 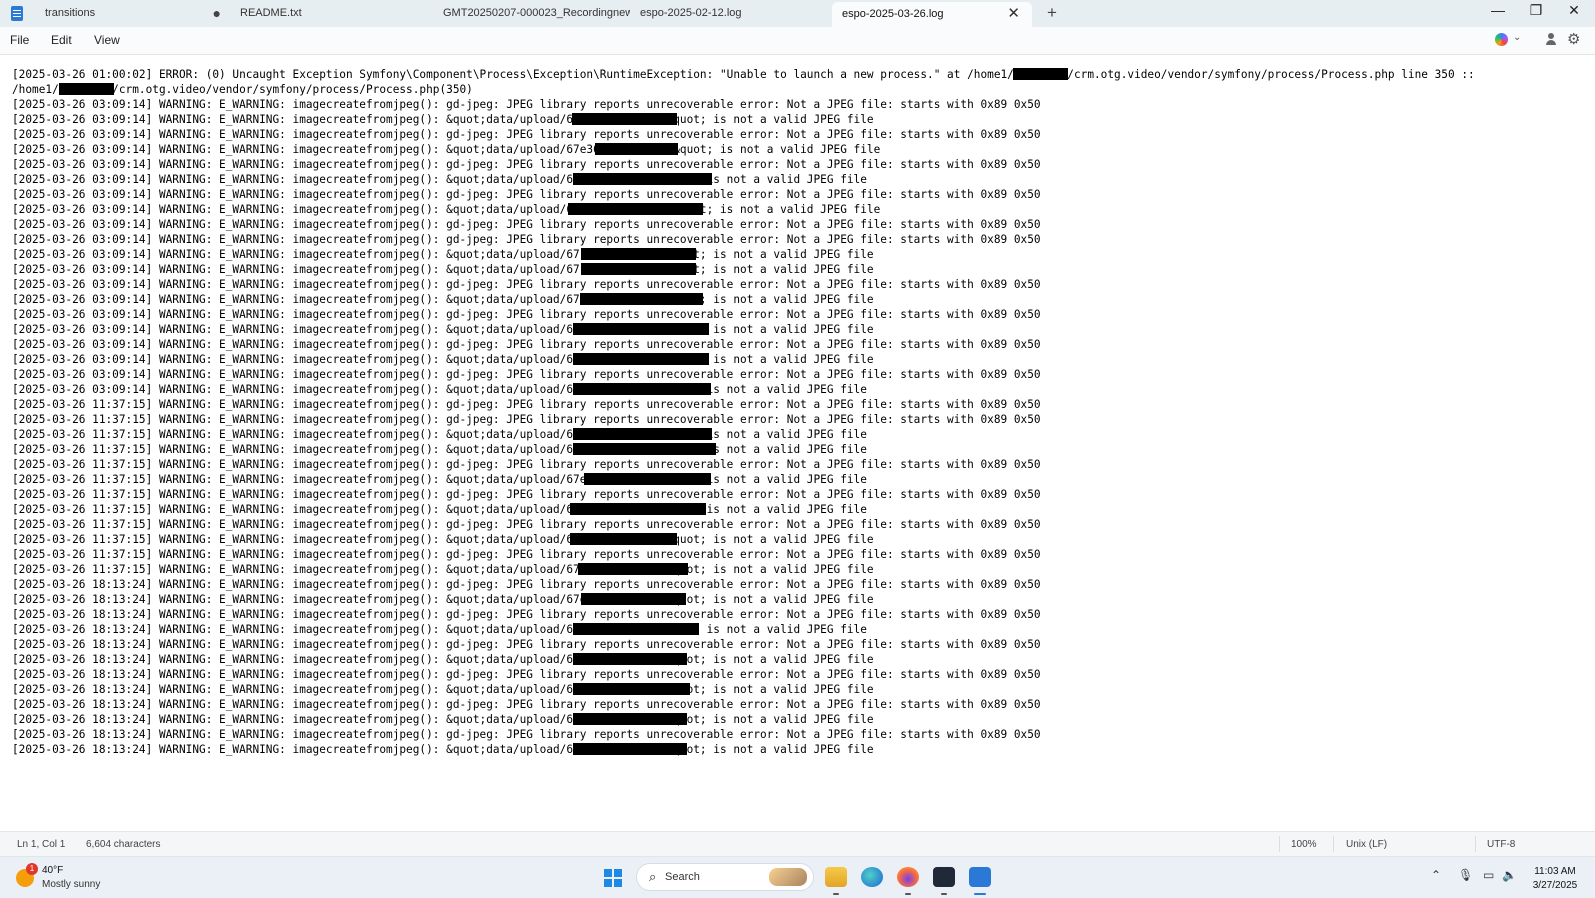 I want to click on menu-view: View, so click(x=107, y=40).